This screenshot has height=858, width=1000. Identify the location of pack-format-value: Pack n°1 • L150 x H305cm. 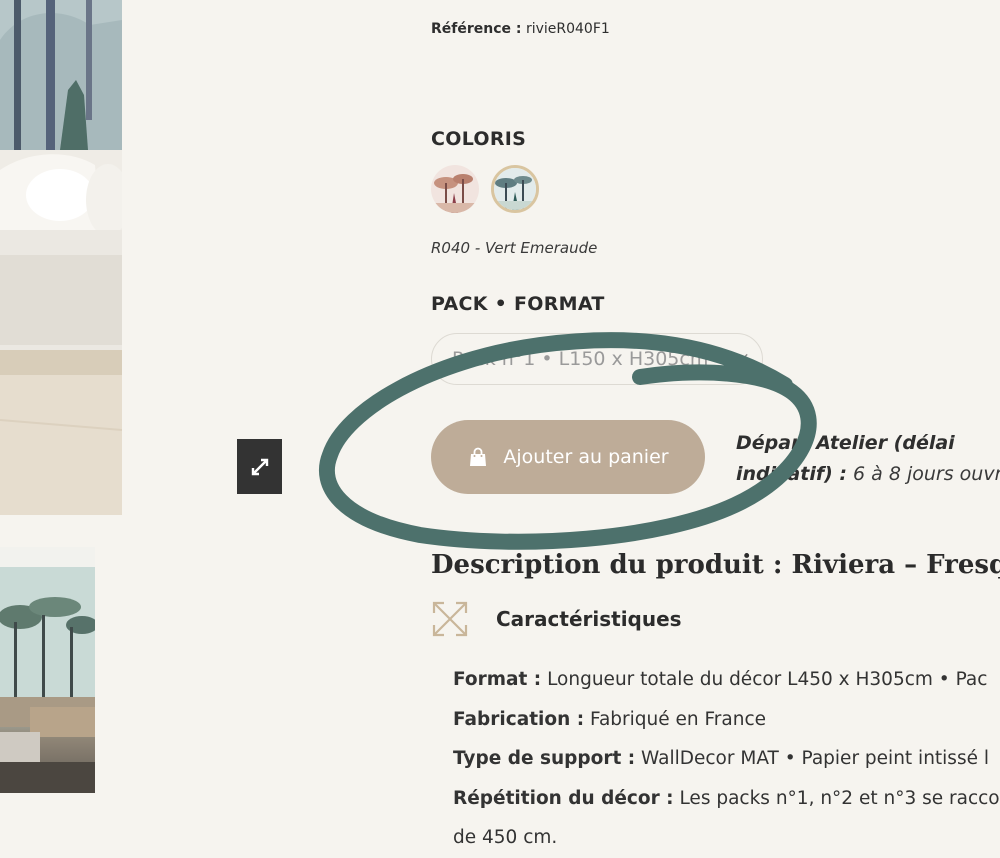
(580, 359).